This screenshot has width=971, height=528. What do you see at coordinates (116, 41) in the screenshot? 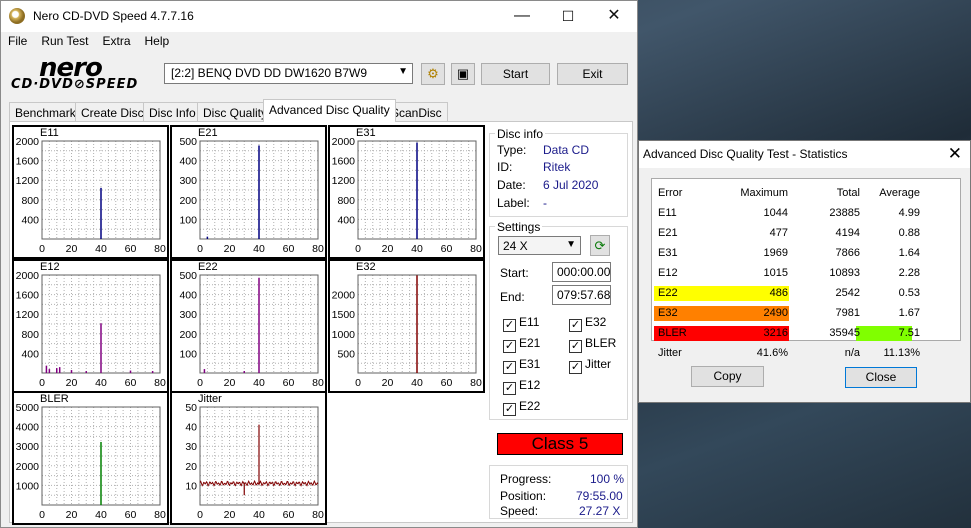
I see `menu-extra: Extra` at bounding box center [116, 41].